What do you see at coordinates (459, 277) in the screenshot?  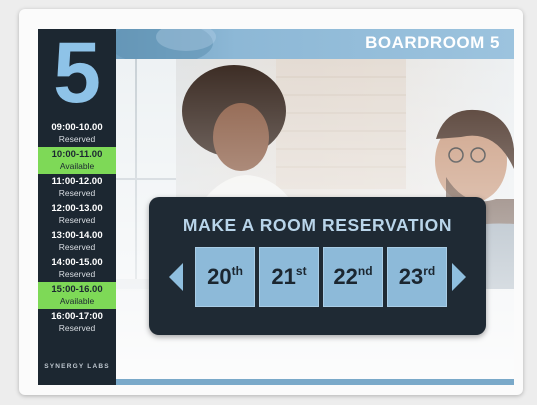 I see `triangle-right-icon` at bounding box center [459, 277].